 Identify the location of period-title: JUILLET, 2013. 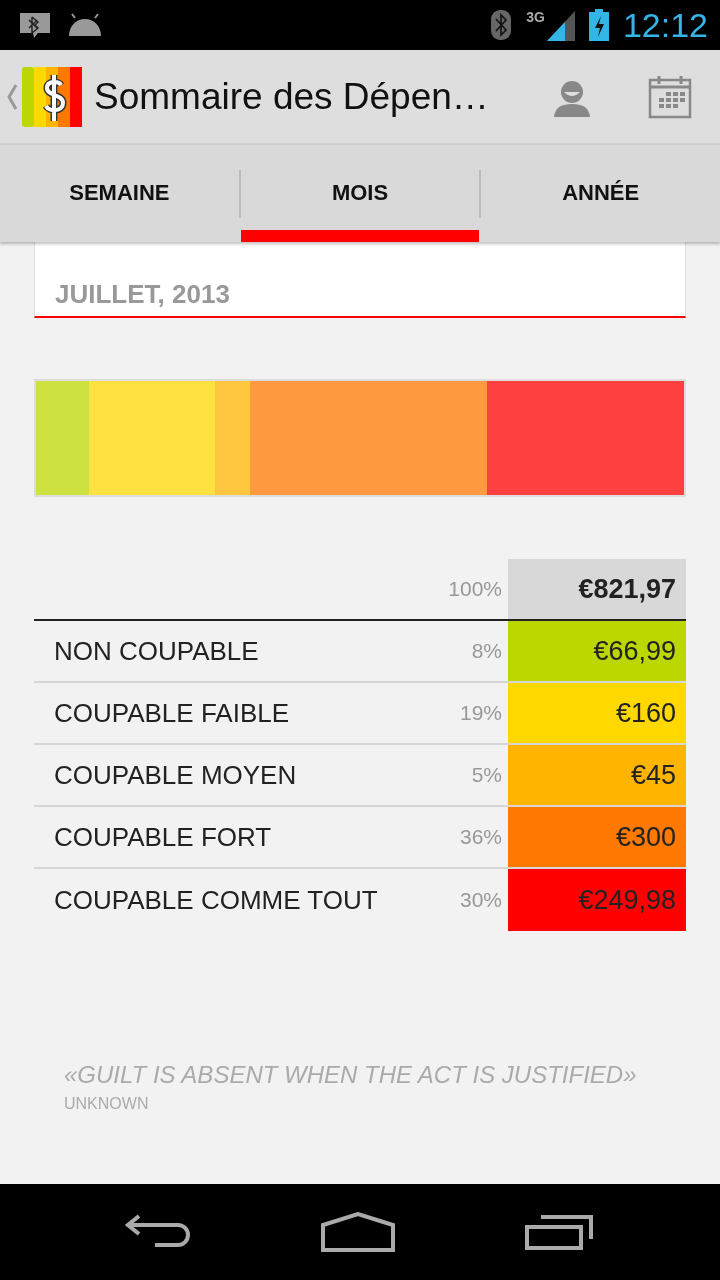
(142, 294).